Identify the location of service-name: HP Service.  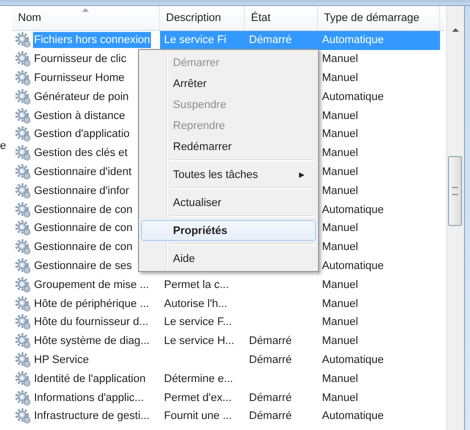
(61, 360).